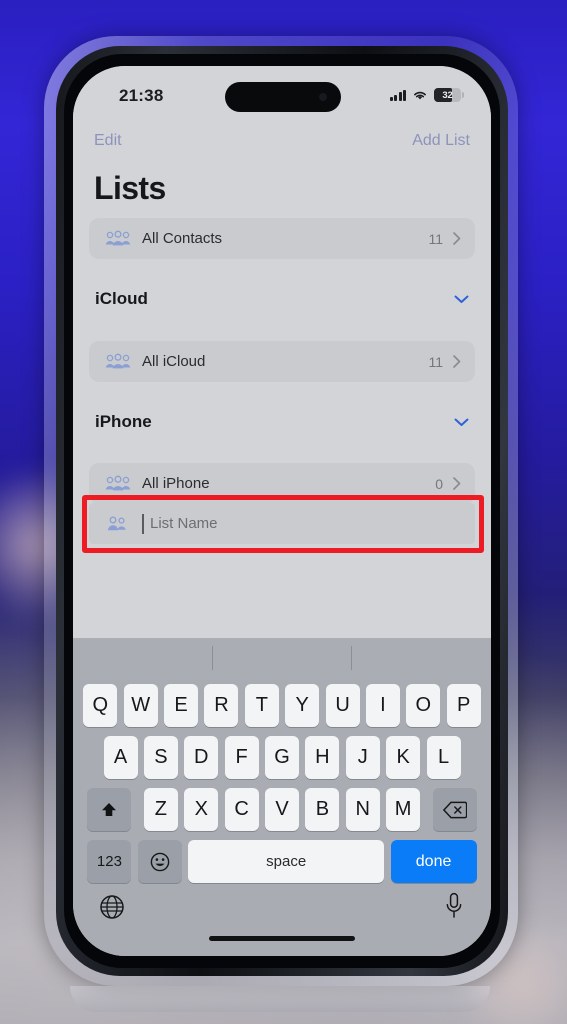 The height and width of the screenshot is (1024, 567). I want to click on add-list-button: Add List, so click(441, 141).